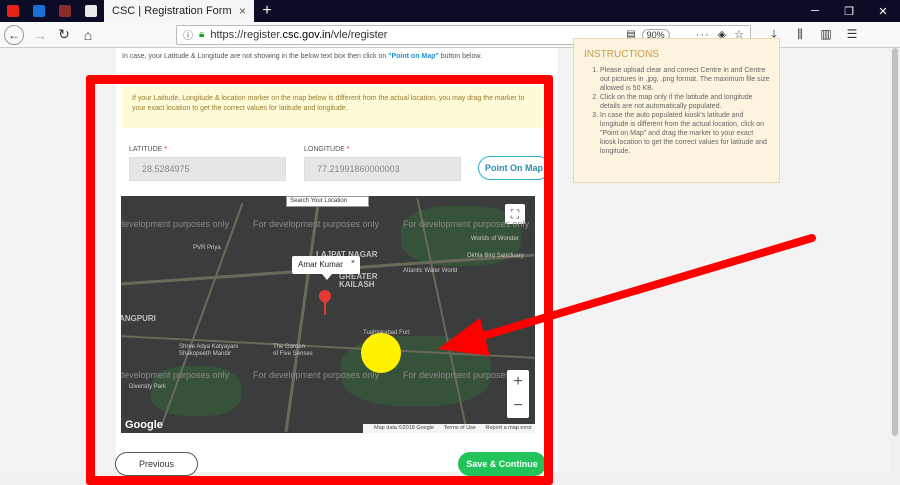 The width and height of the screenshot is (900, 485). I want to click on page-scrollbar, so click(895, 260).